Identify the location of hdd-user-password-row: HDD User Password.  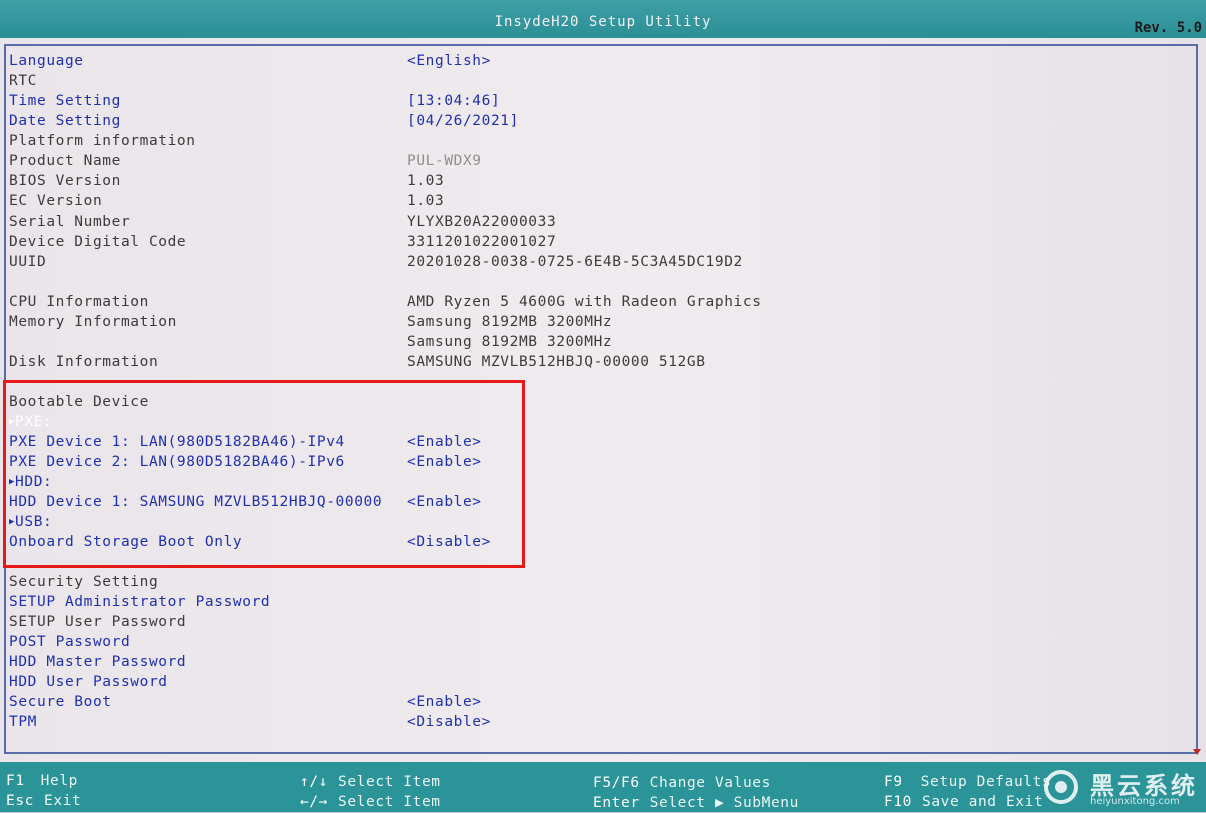
(399, 682).